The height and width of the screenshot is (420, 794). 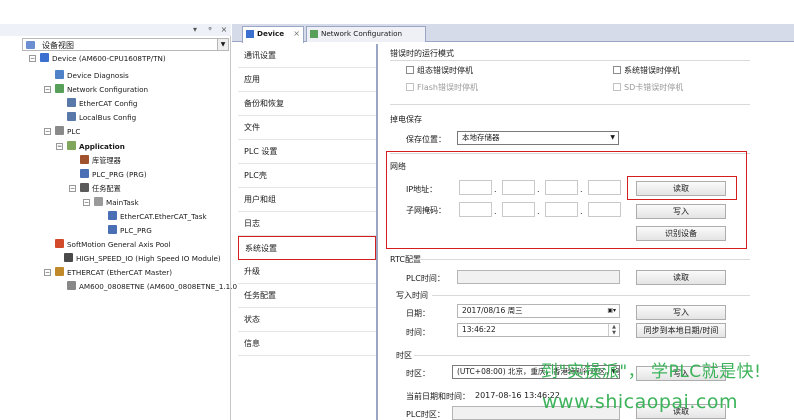 What do you see at coordinates (130, 231) in the screenshot?
I see `tree-node-plc-prg-call: PLC_PRG` at bounding box center [130, 231].